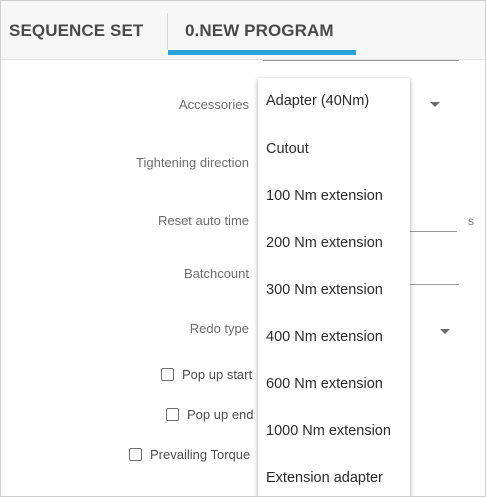  What do you see at coordinates (435, 104) in the screenshot?
I see `accessories-dropdown-arrow-icon` at bounding box center [435, 104].